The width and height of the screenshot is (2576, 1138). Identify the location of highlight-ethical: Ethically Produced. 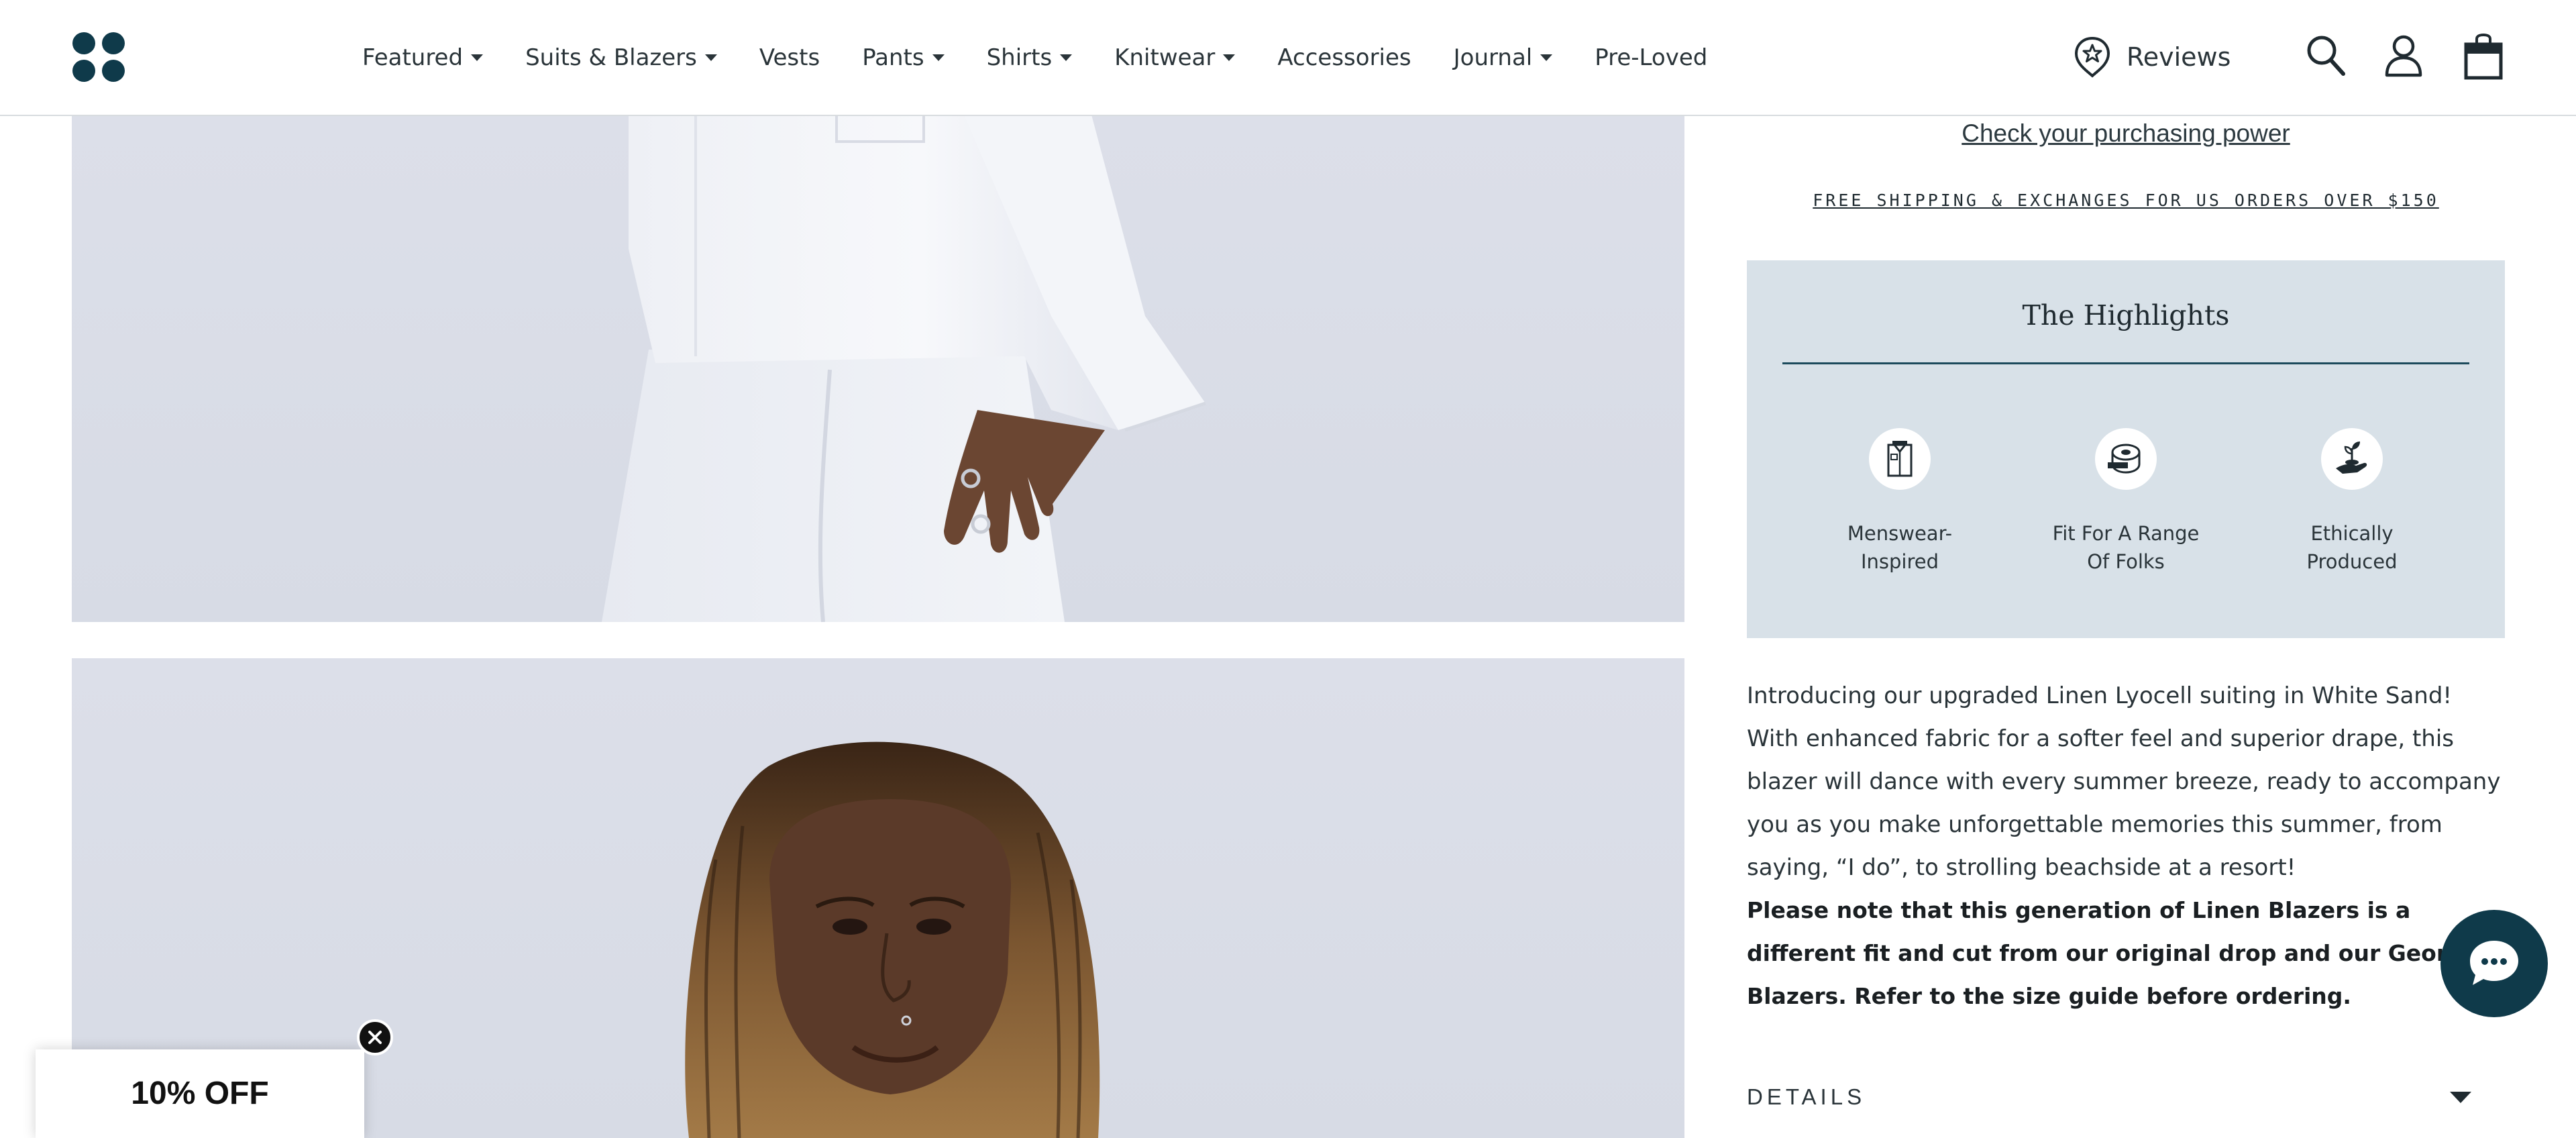
(2352, 502).